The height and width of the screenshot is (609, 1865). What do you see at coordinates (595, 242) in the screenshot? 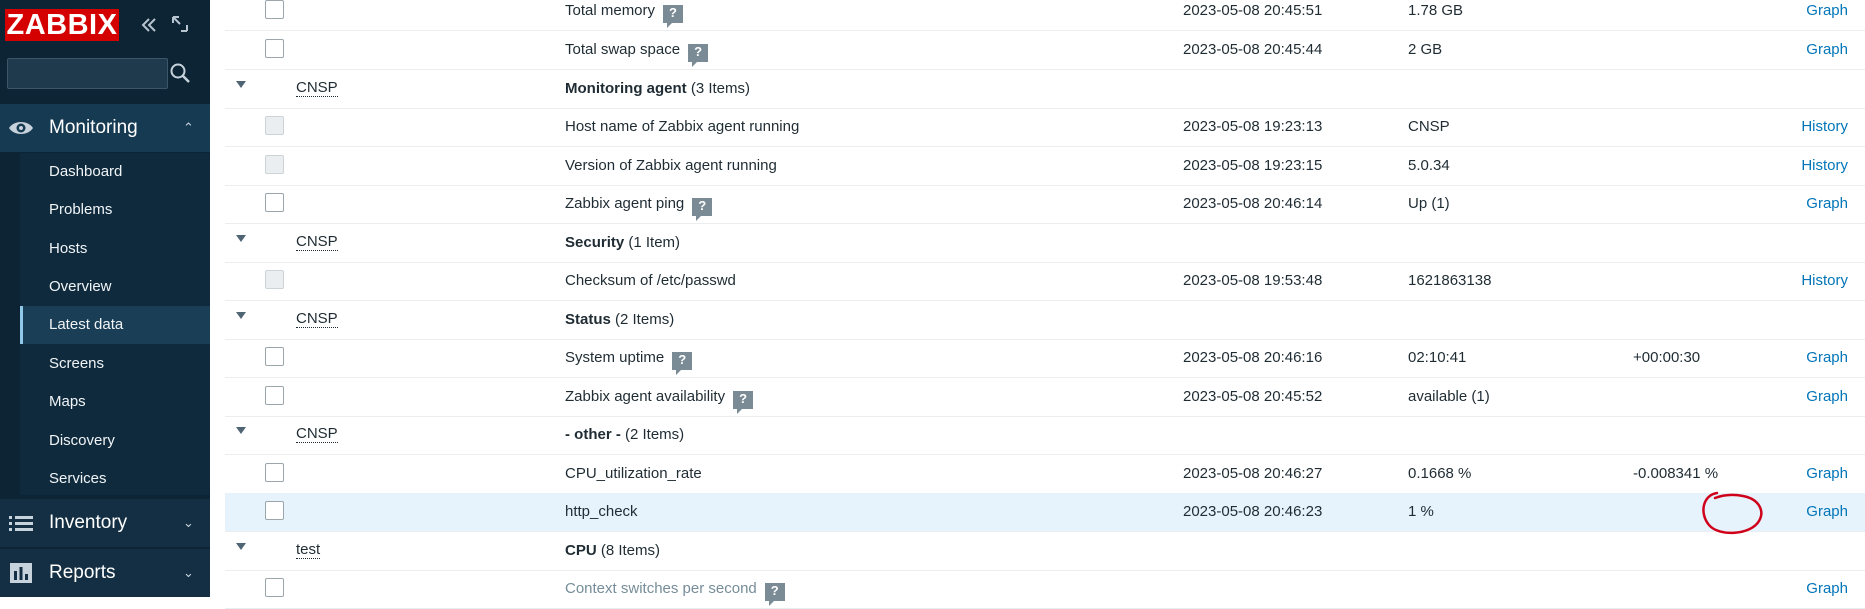
I see `application-title: Security` at bounding box center [595, 242].